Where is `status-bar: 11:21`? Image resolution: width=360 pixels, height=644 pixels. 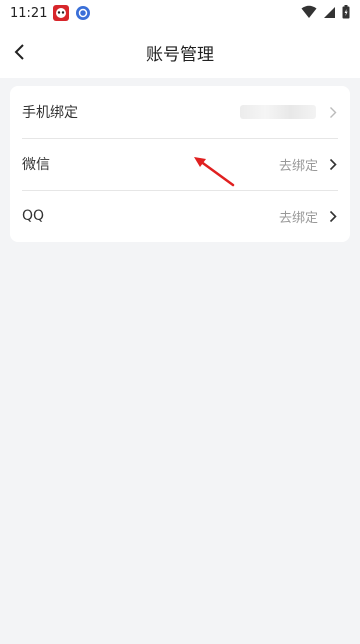
status-bar: 11:21 is located at coordinates (180, 13).